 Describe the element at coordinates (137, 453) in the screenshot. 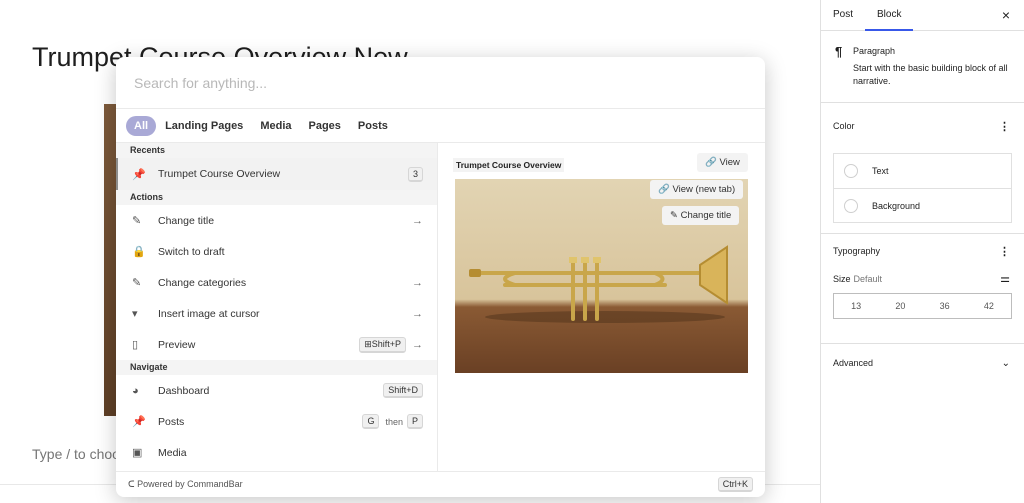

I see `media-icon: ▣` at that location.